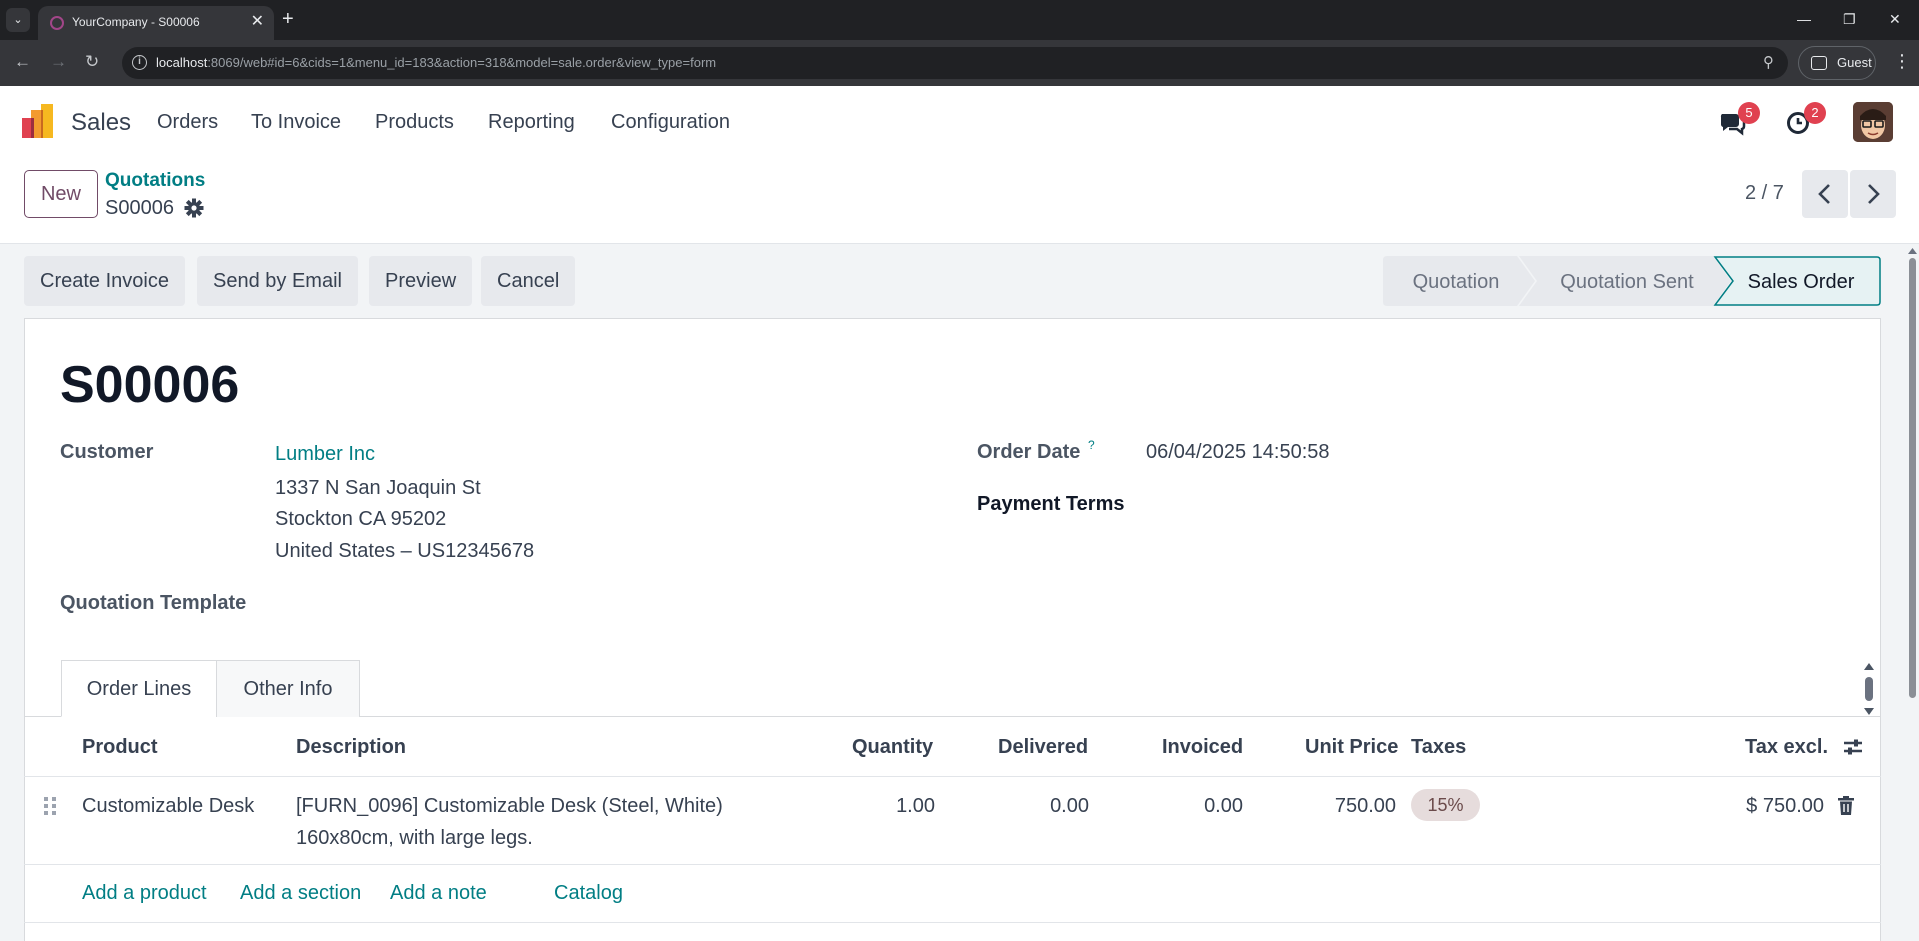  I want to click on activities-count-badge: 2, so click(1815, 113).